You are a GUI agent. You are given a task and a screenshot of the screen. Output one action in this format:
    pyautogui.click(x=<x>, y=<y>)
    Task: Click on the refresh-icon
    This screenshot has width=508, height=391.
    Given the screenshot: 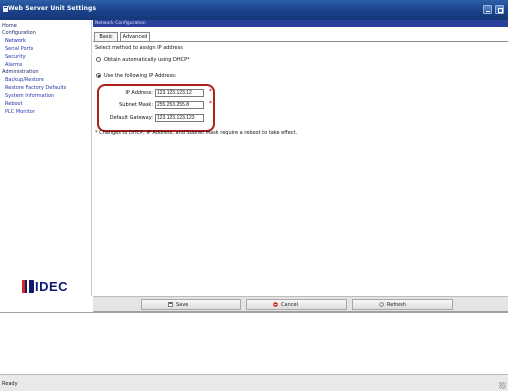 What is the action you would take?
    pyautogui.click(x=381, y=304)
    